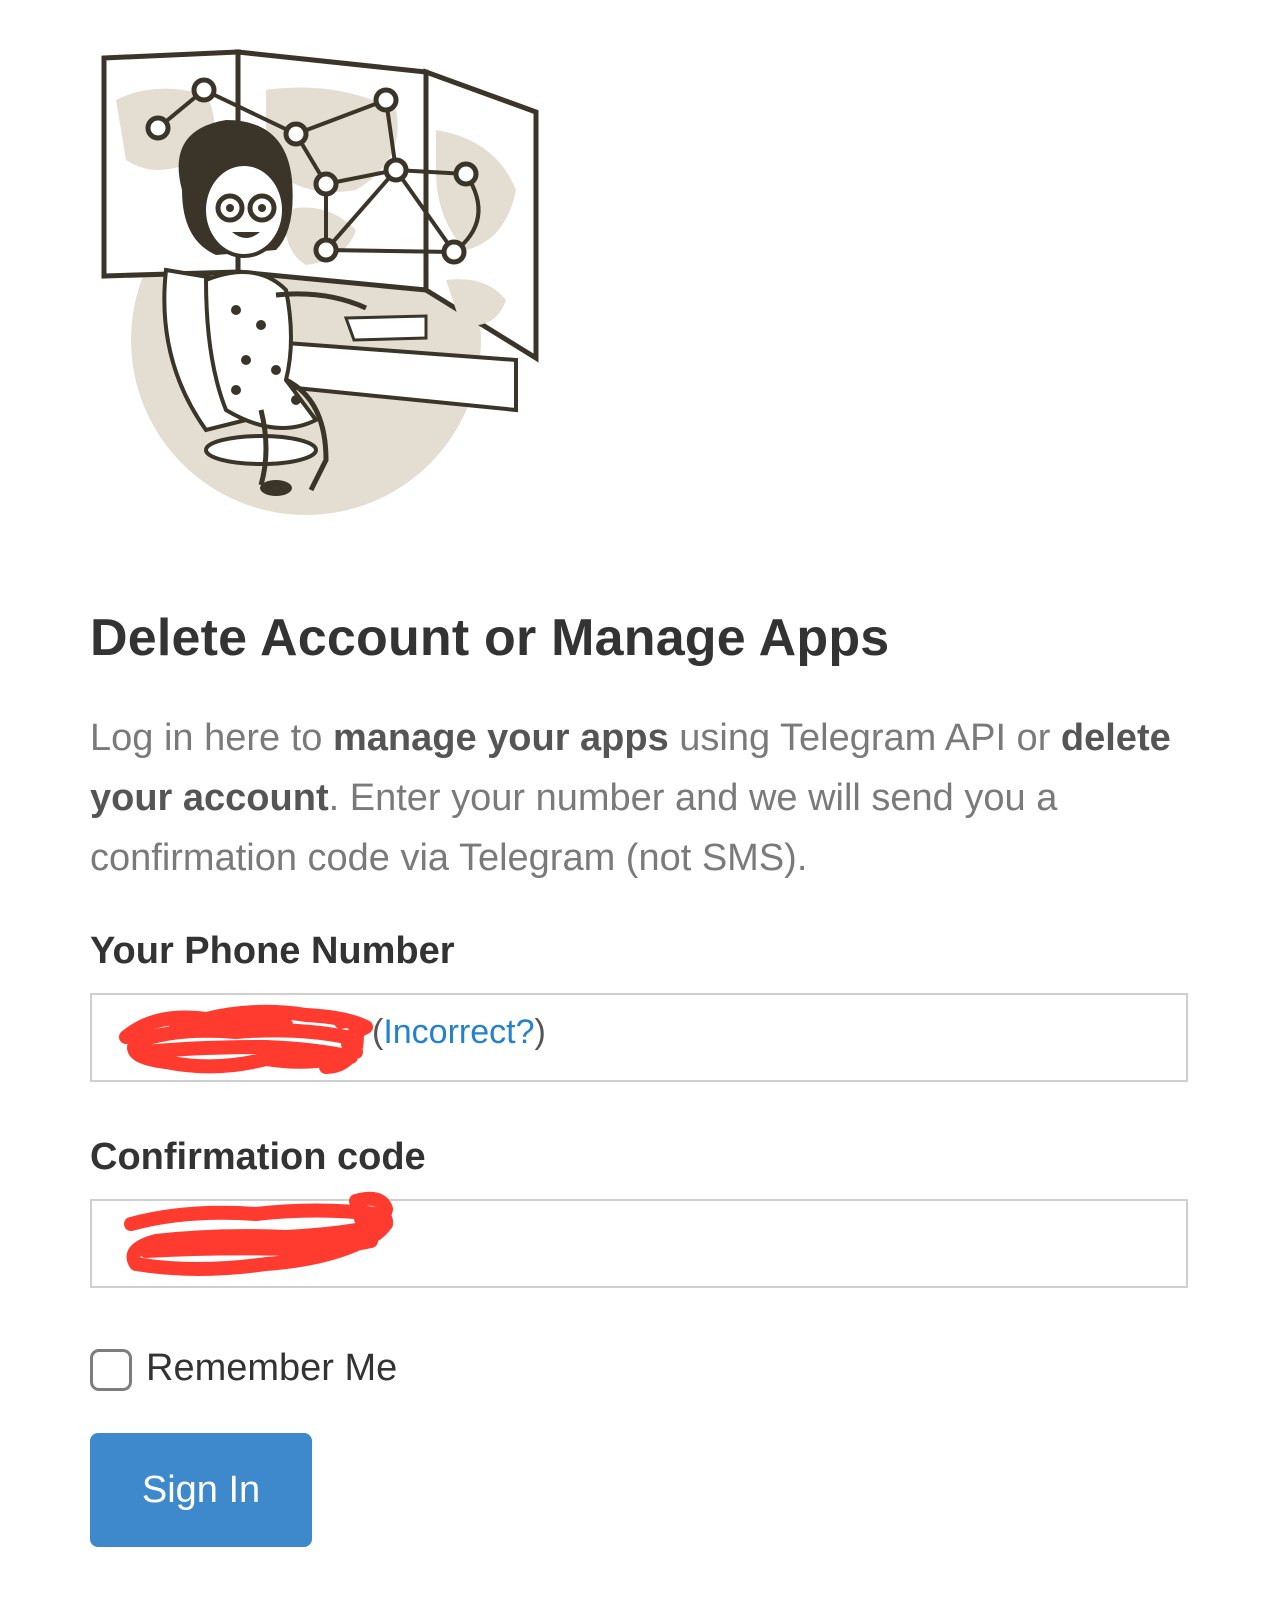 The width and height of the screenshot is (1284, 1621). Describe the element at coordinates (639, 1037) in the screenshot. I see `phone-field: (Incorrect?)` at that location.